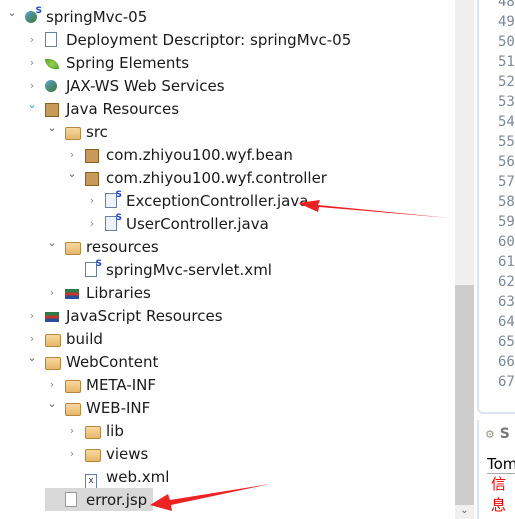 Image resolution: width=515 pixels, height=519 pixels. I want to click on tree-item: › com.zhiyou100.wyf.bean, so click(179, 154).